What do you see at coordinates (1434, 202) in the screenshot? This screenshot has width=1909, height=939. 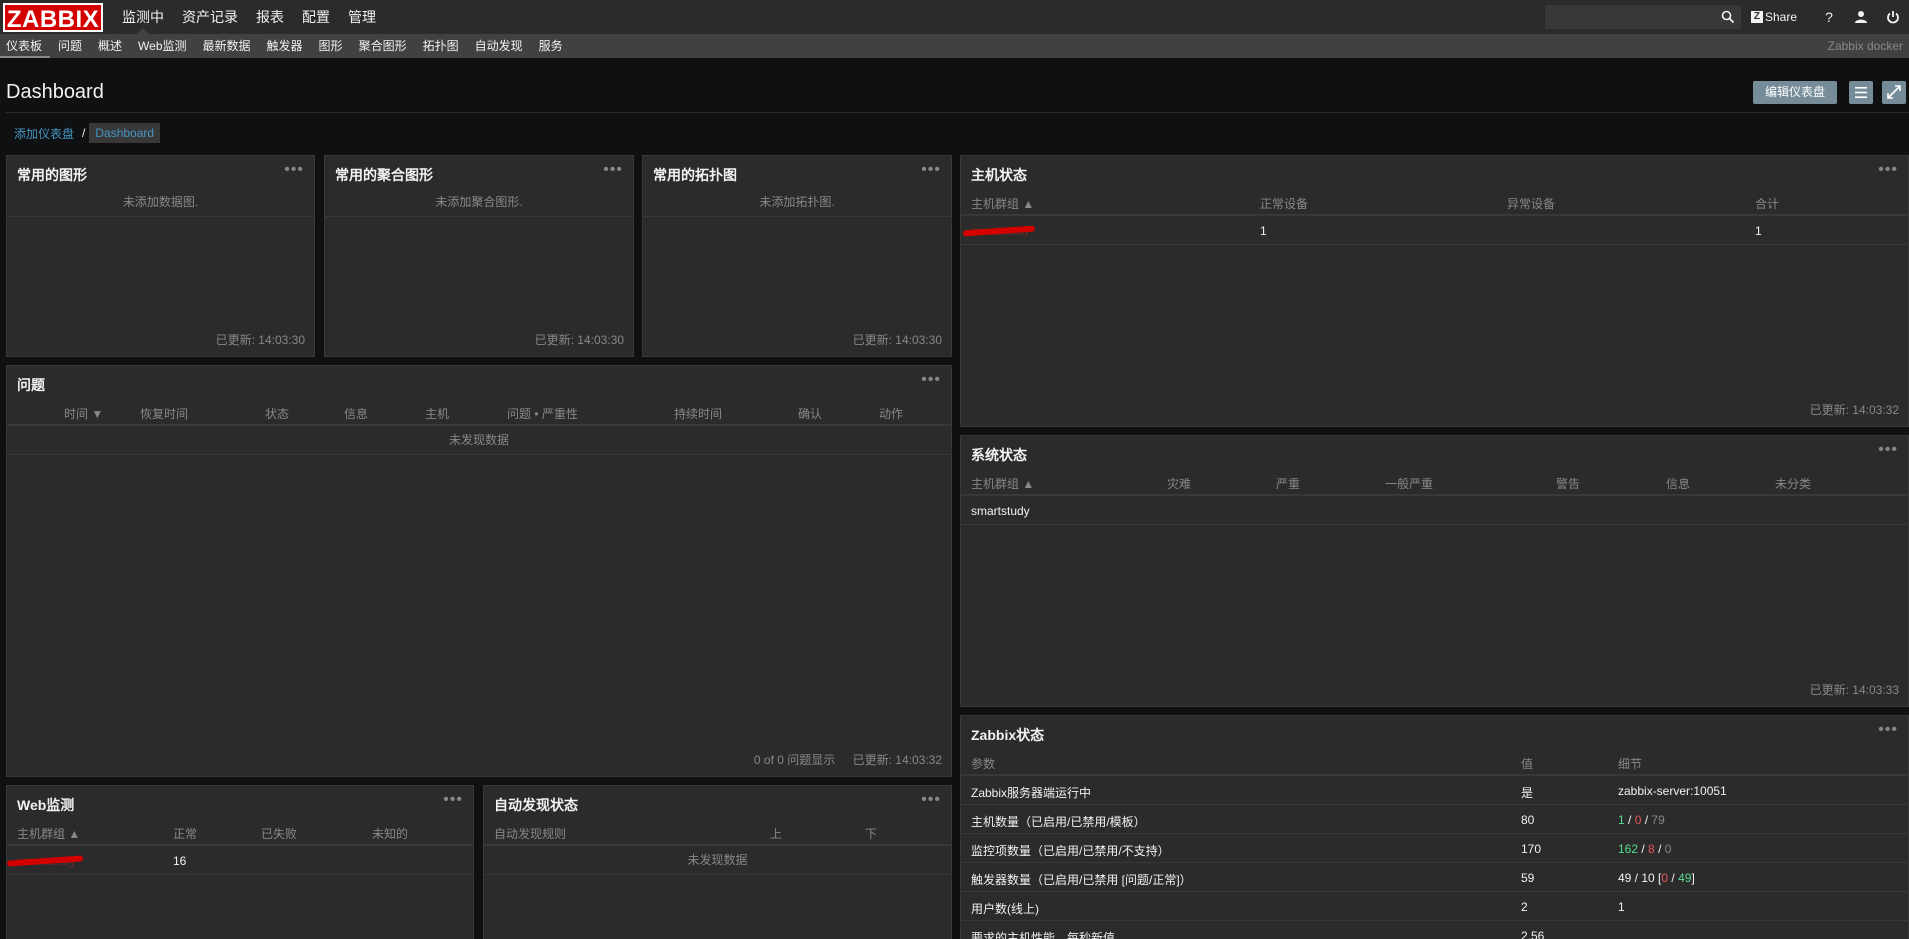 I see `table-header: 主机群组 ▲ 正常设备 异常设备 合计` at bounding box center [1434, 202].